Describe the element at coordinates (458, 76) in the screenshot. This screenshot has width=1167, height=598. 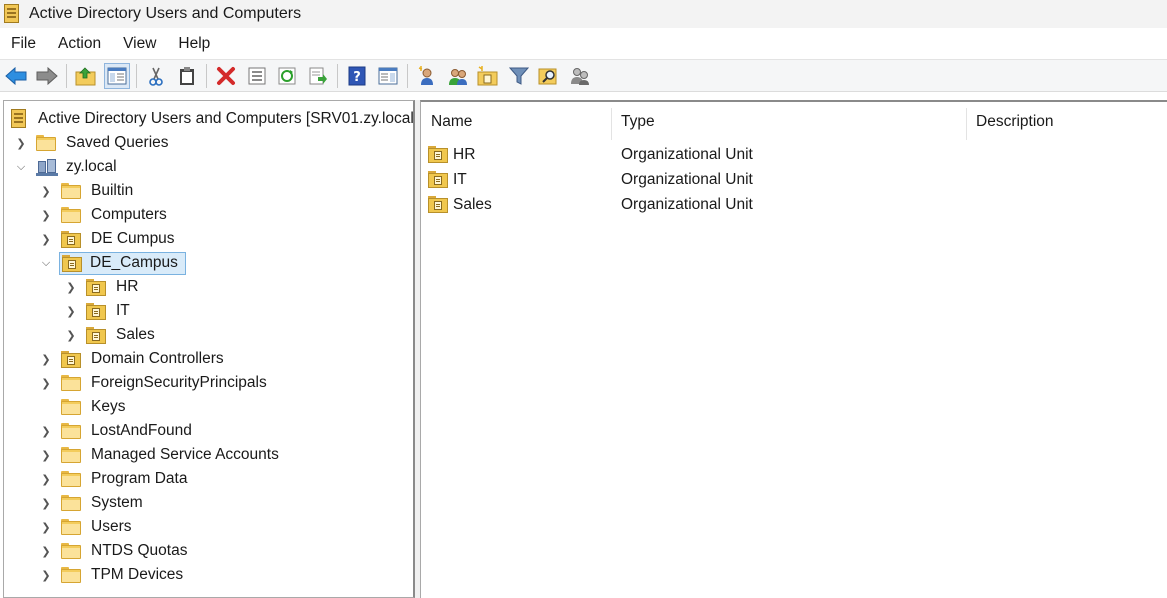
I see `create-group-icon` at that location.